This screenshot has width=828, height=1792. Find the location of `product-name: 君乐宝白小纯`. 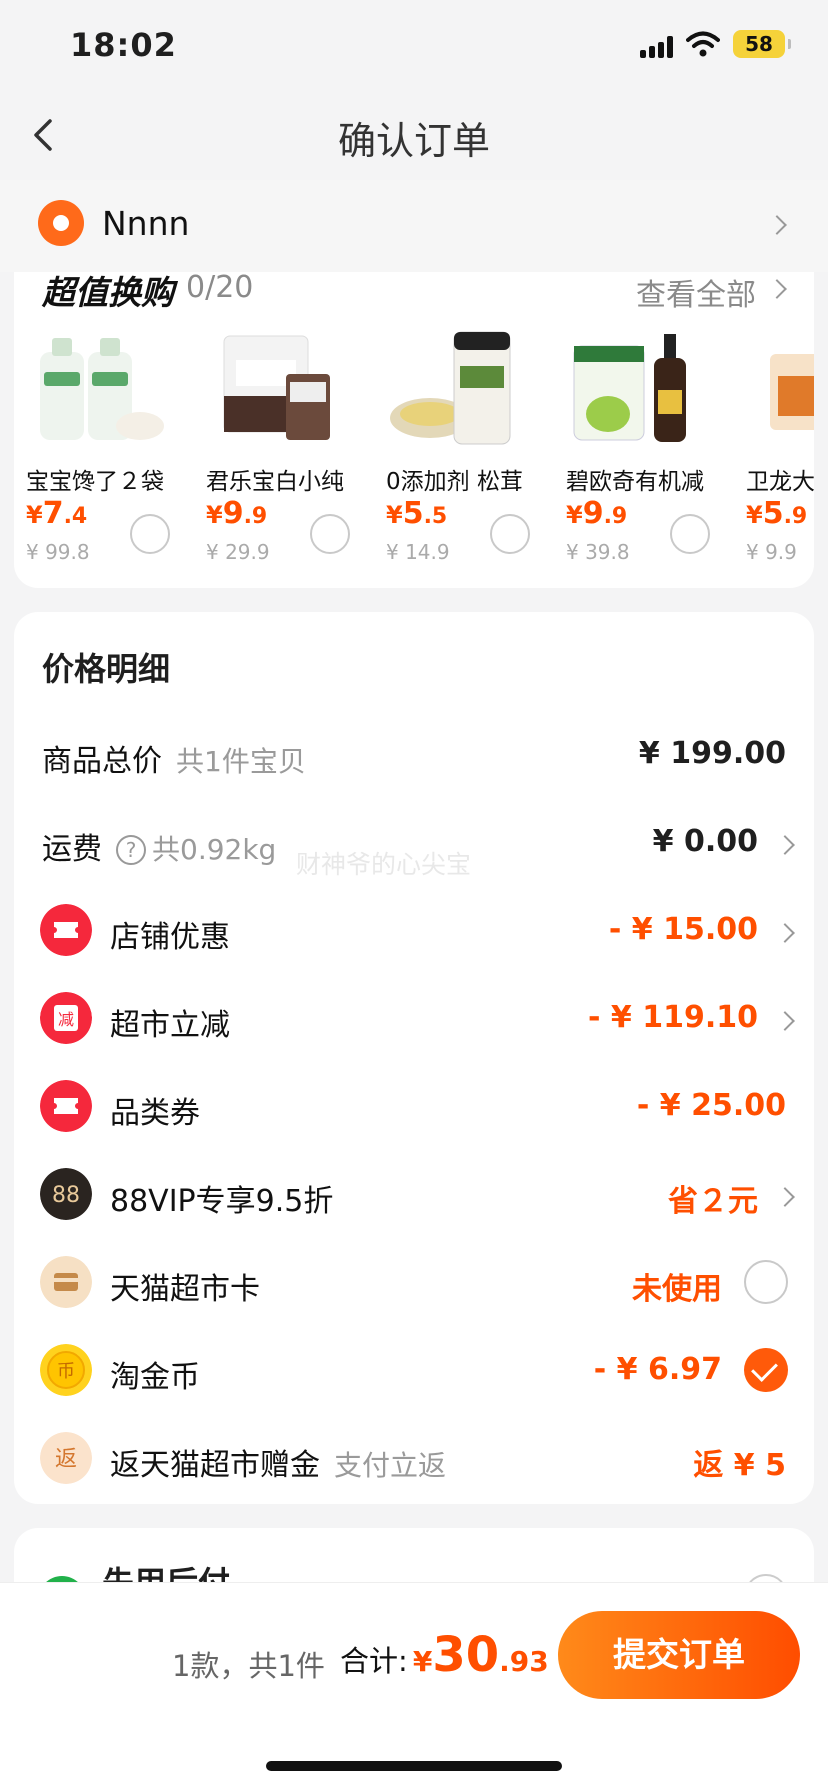

product-name: 君乐宝白小纯 is located at coordinates (275, 482).